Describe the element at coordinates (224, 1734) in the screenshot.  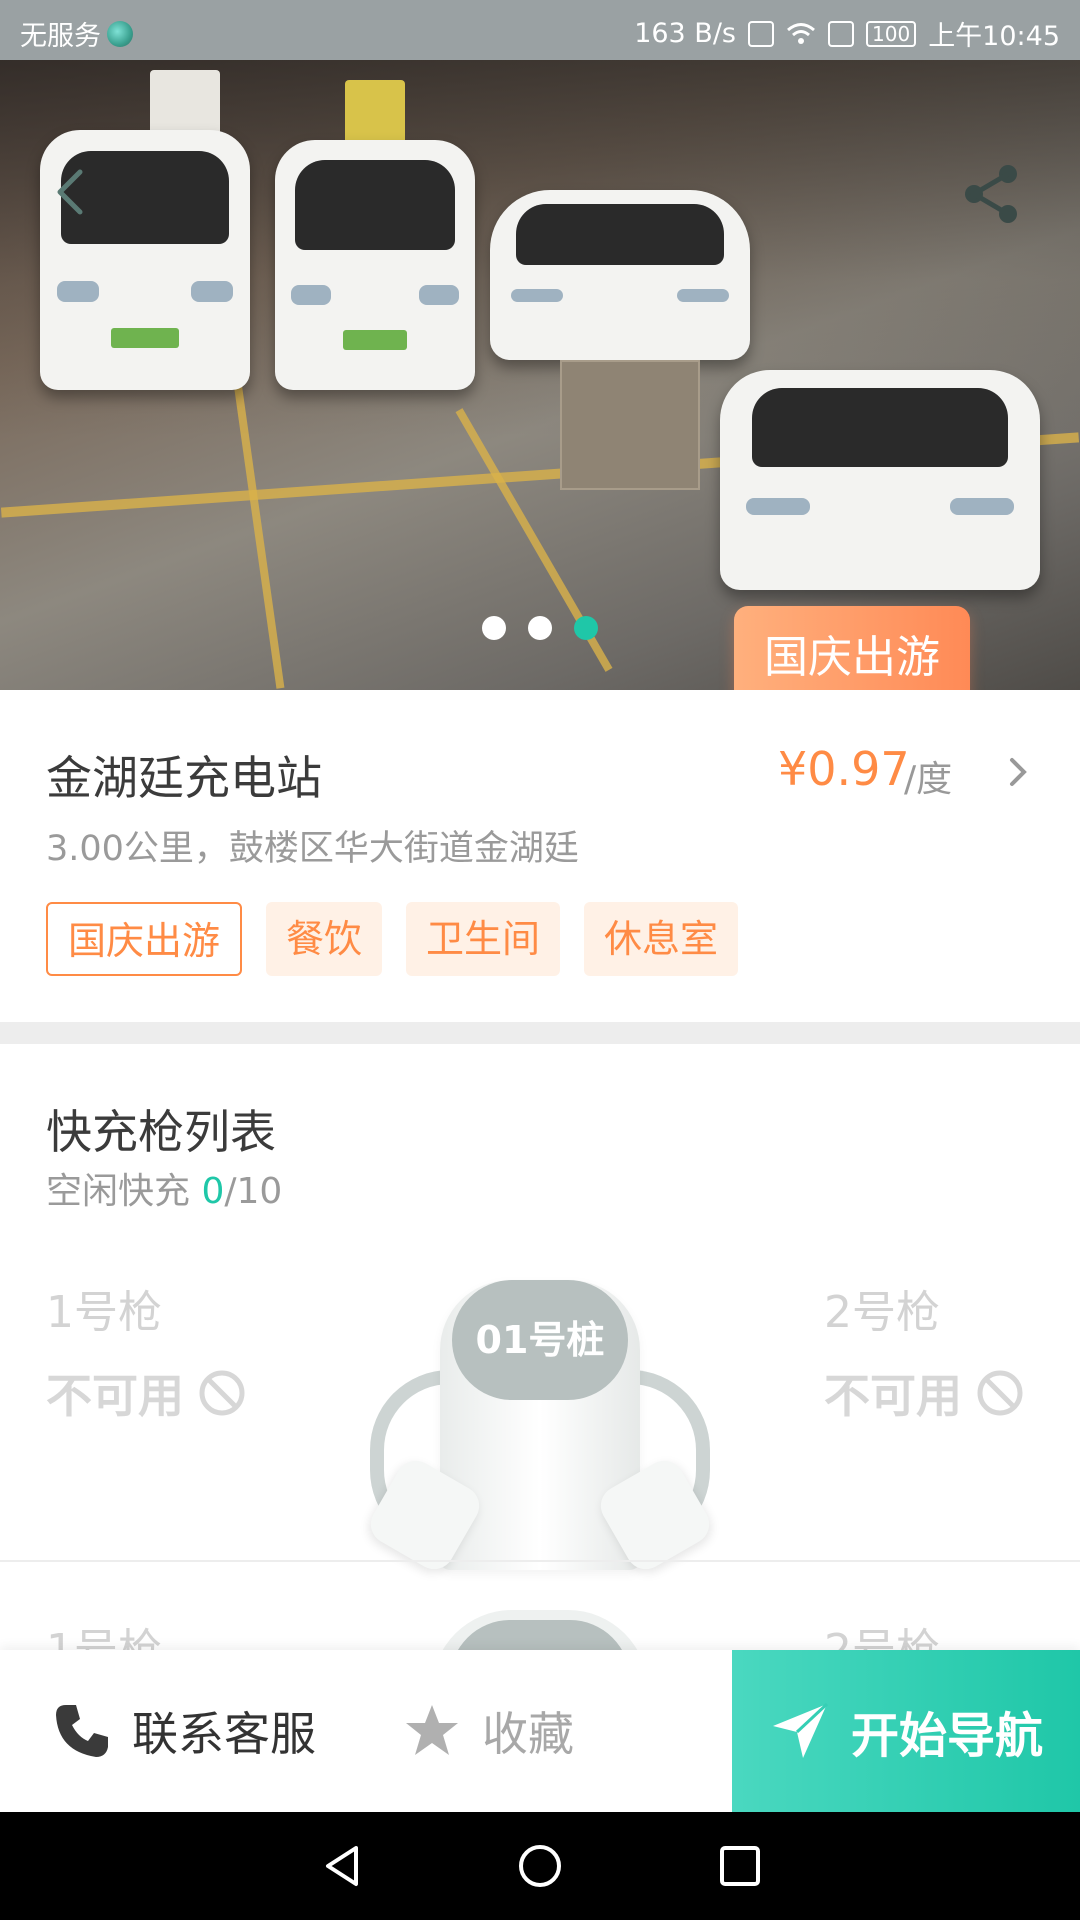
I see `contact-service-label: 联系客服` at that location.